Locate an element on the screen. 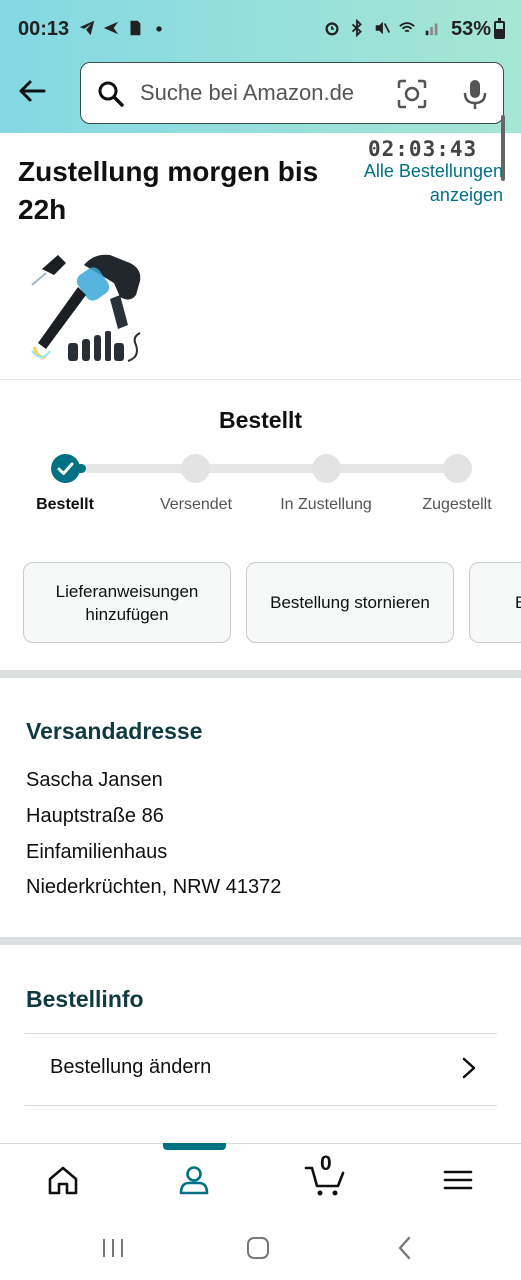 Image resolution: width=521 pixels, height=1280 pixels. active-tab-indicator is located at coordinates (194, 1146).